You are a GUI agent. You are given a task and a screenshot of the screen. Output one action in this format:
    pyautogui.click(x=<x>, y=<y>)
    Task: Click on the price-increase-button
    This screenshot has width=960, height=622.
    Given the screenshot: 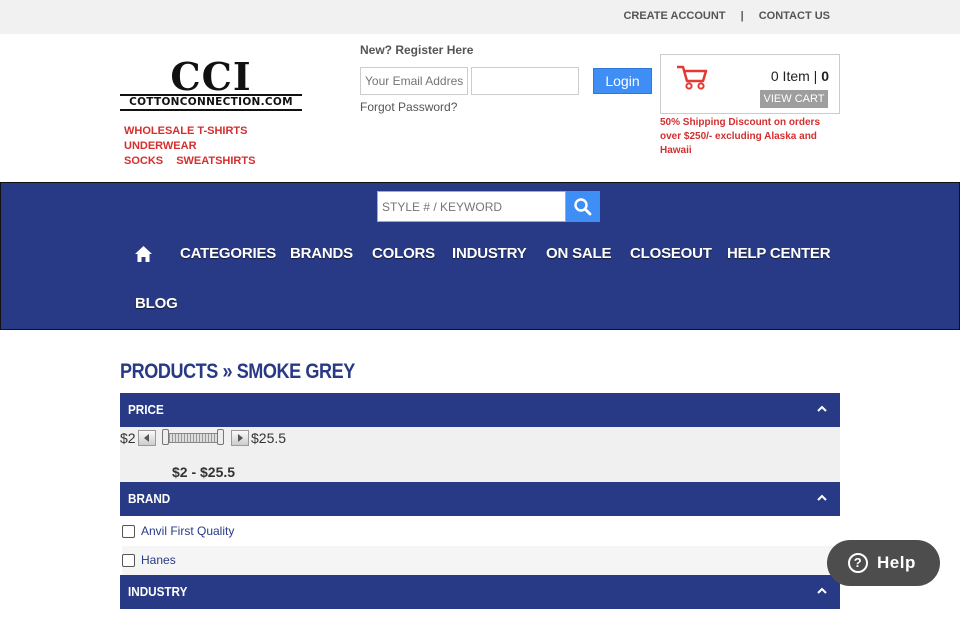 What is the action you would take?
    pyautogui.click(x=240, y=438)
    